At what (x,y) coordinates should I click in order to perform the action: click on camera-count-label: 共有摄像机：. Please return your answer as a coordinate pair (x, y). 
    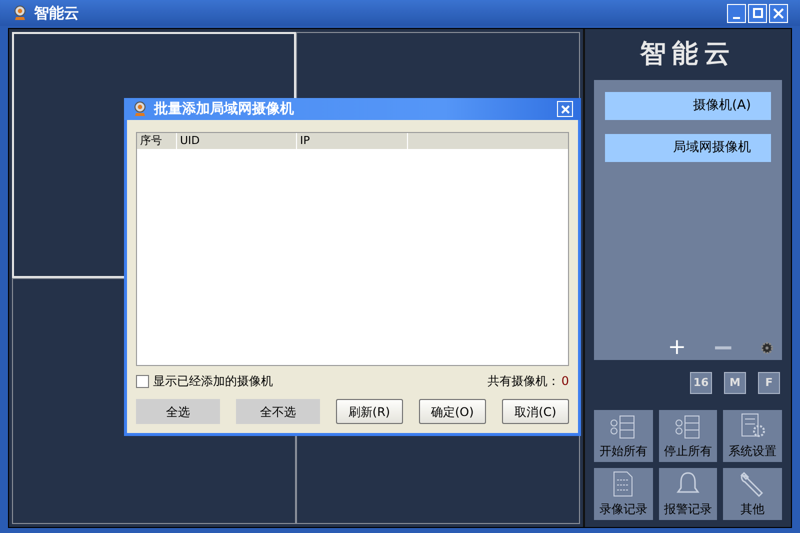
    Looking at the image, I should click on (523, 381).